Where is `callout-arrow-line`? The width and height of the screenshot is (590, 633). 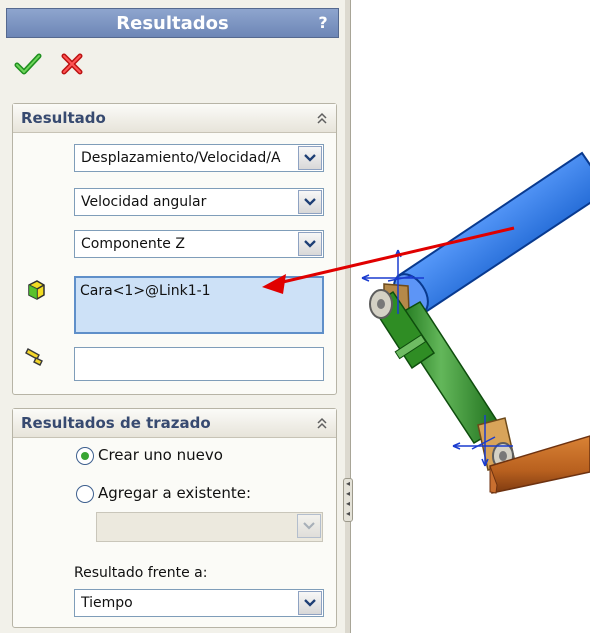
callout-arrow-line is located at coordinates (392, 256).